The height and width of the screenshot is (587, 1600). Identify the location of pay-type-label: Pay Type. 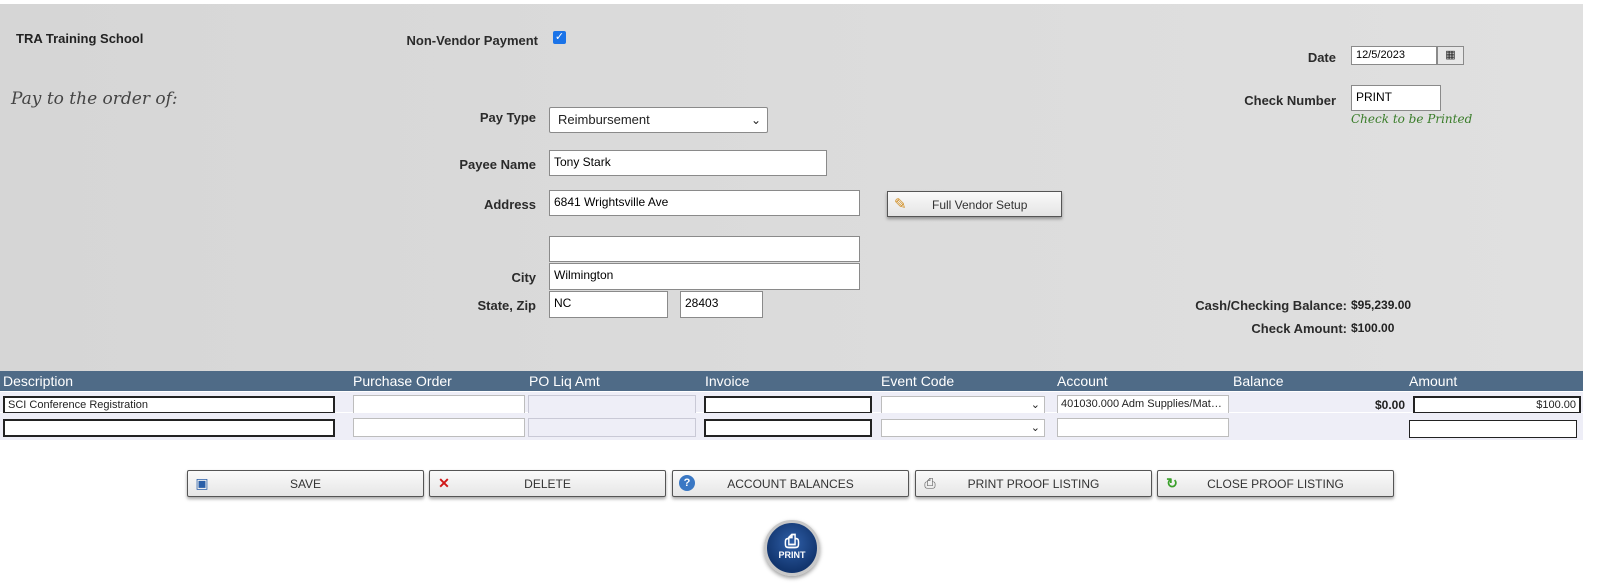
(507, 117).